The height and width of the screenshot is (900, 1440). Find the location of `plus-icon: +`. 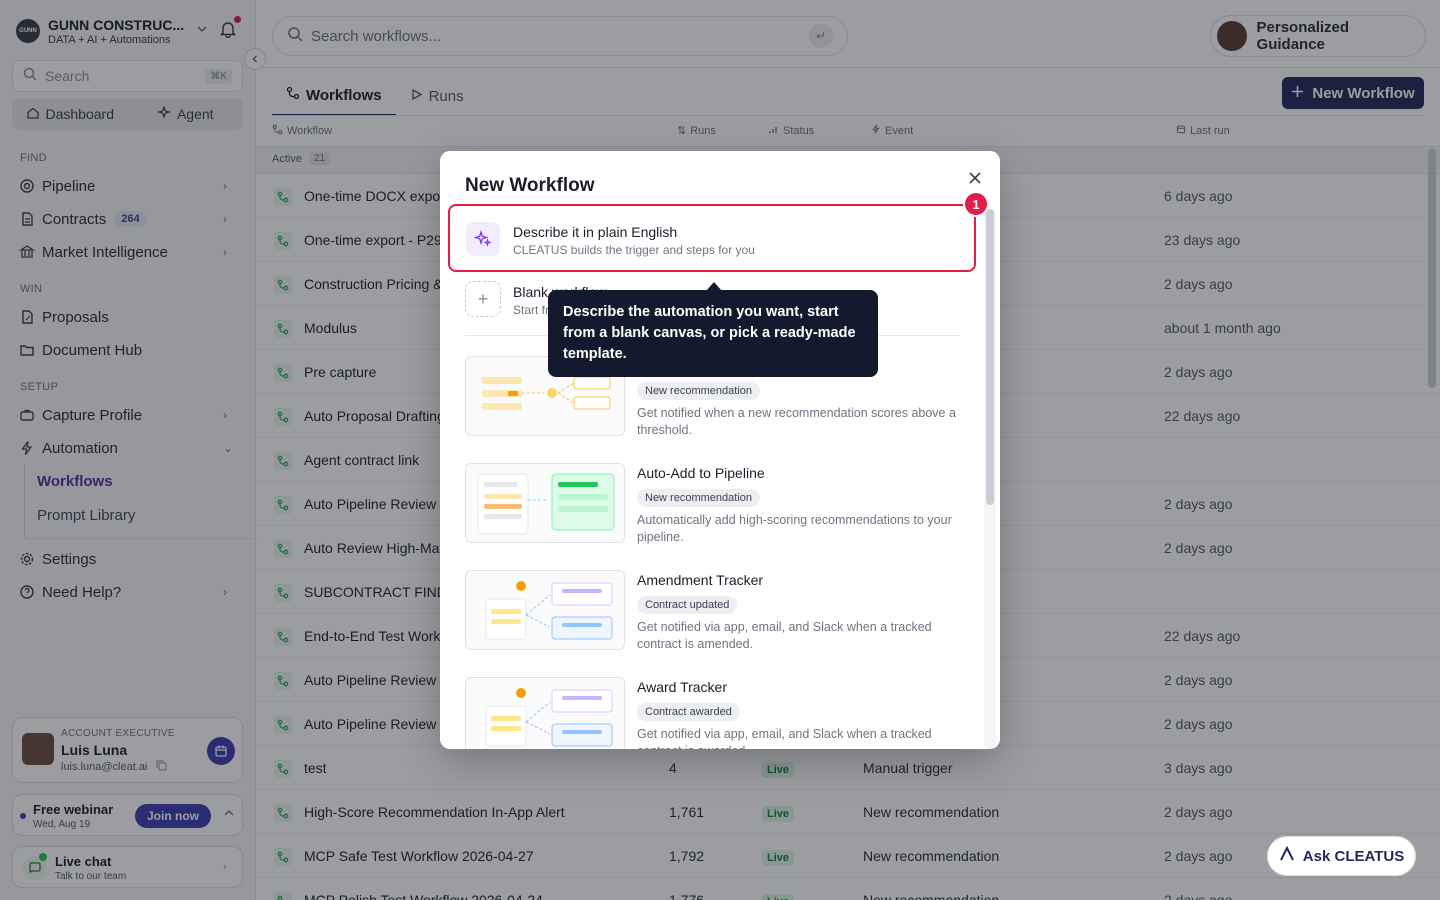

plus-icon: + is located at coordinates (483, 299).